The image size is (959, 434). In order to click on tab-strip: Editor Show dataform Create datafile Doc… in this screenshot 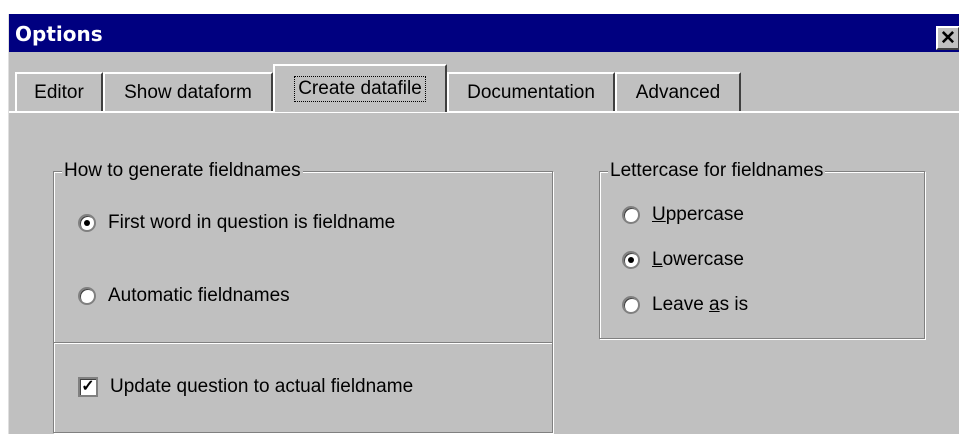, I will do `click(484, 87)`.